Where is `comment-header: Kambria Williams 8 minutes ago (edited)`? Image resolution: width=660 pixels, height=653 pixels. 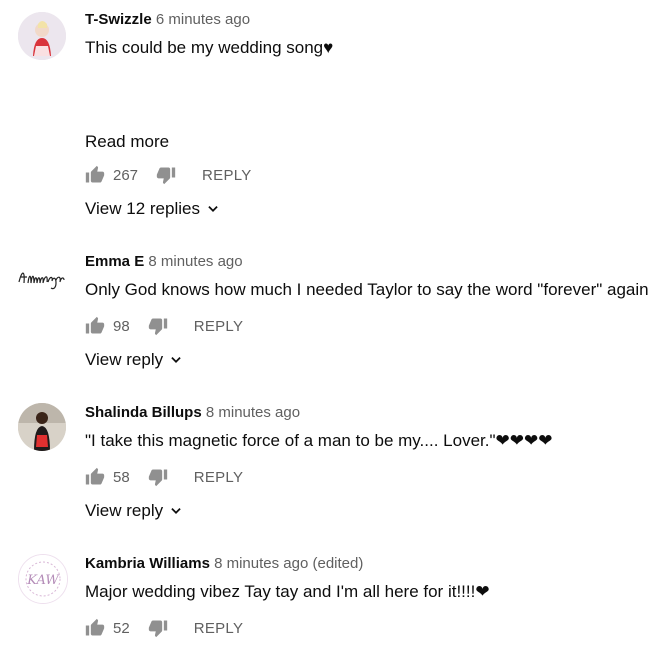
comment-header: Kambria Williams 8 minutes ago (edited) is located at coordinates (367, 564).